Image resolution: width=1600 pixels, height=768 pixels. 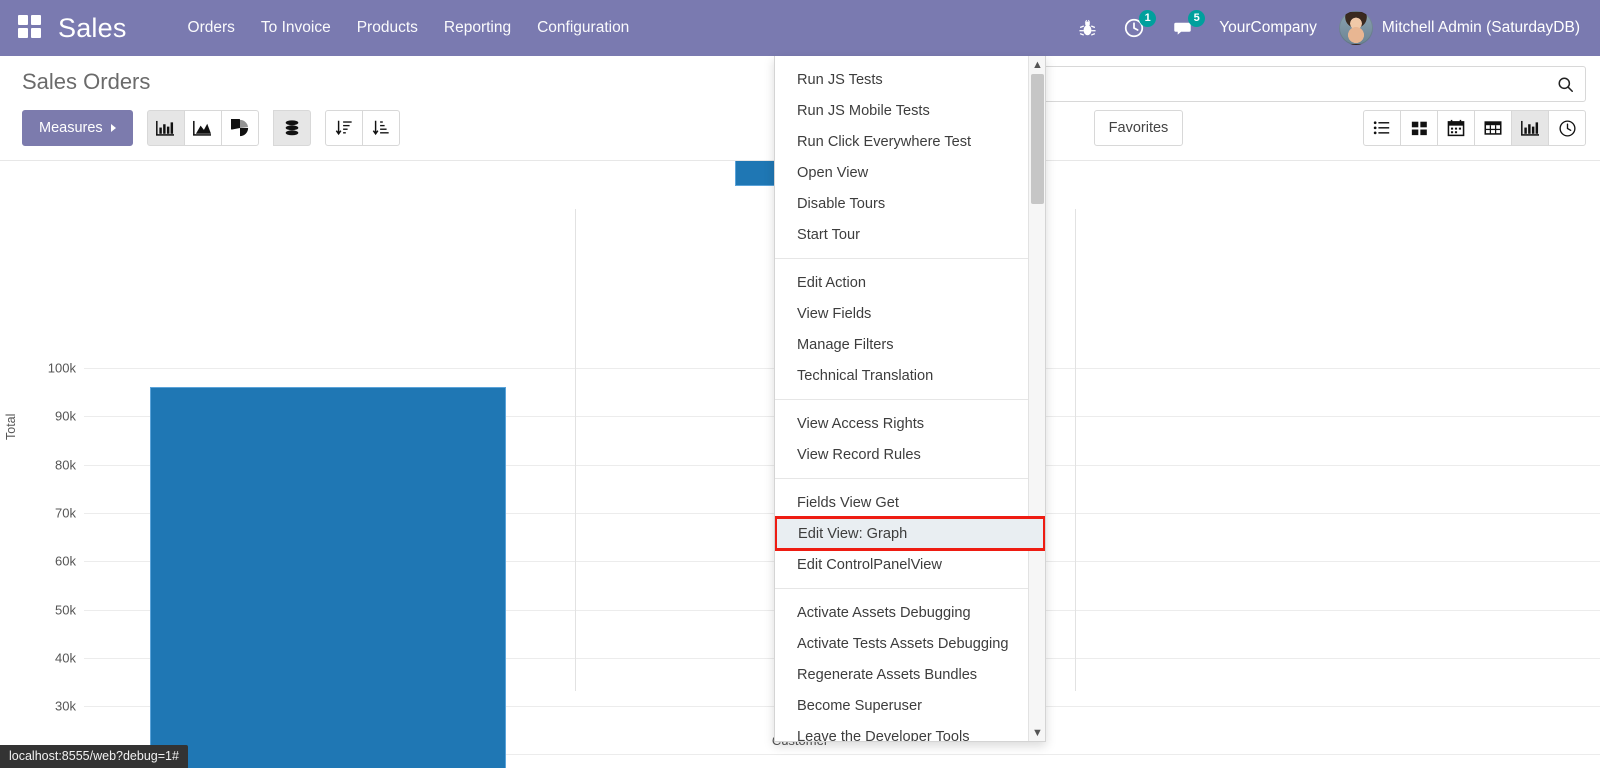 I want to click on view-list, so click(x=1382, y=128).